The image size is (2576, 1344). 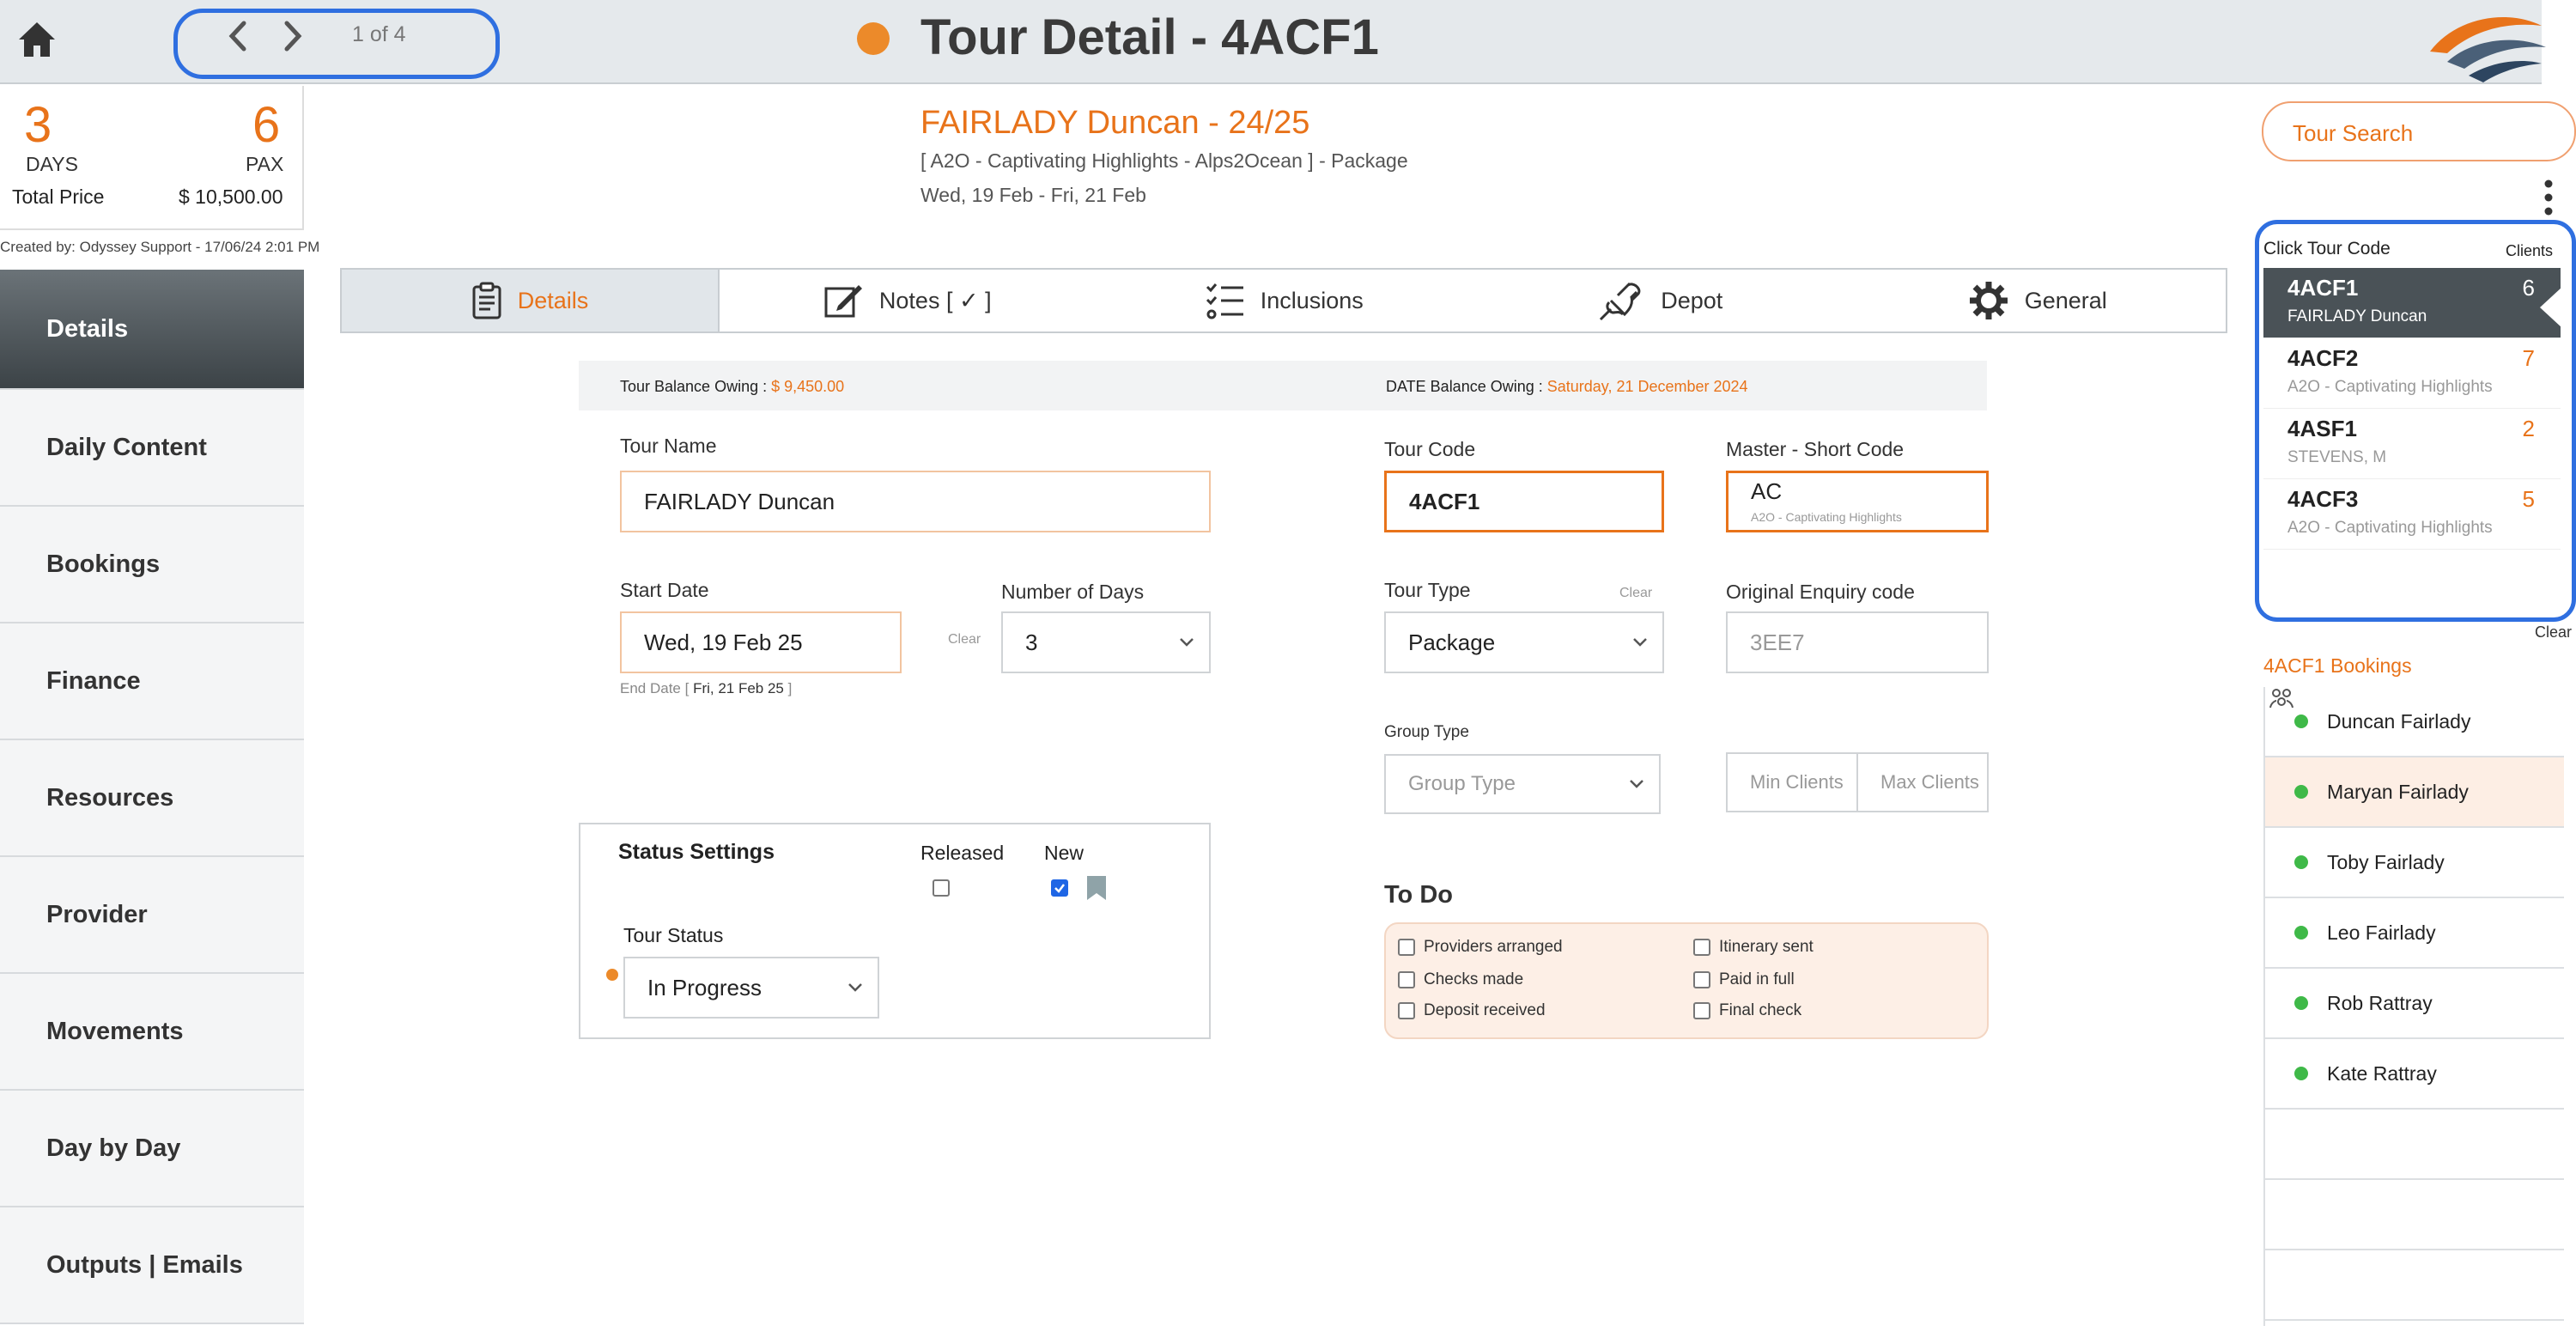 What do you see at coordinates (1757, 979) in the screenshot?
I see `todo-label: Paid in full` at bounding box center [1757, 979].